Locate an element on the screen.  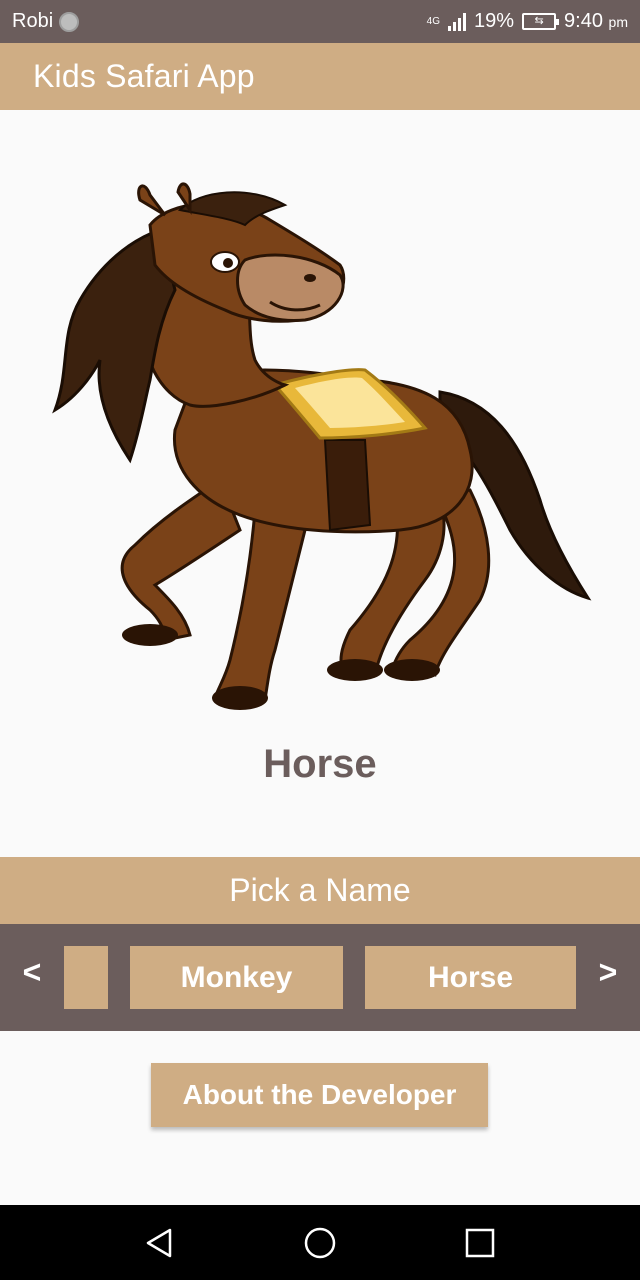
battery-icon: ⇆ is located at coordinates (541, 21).